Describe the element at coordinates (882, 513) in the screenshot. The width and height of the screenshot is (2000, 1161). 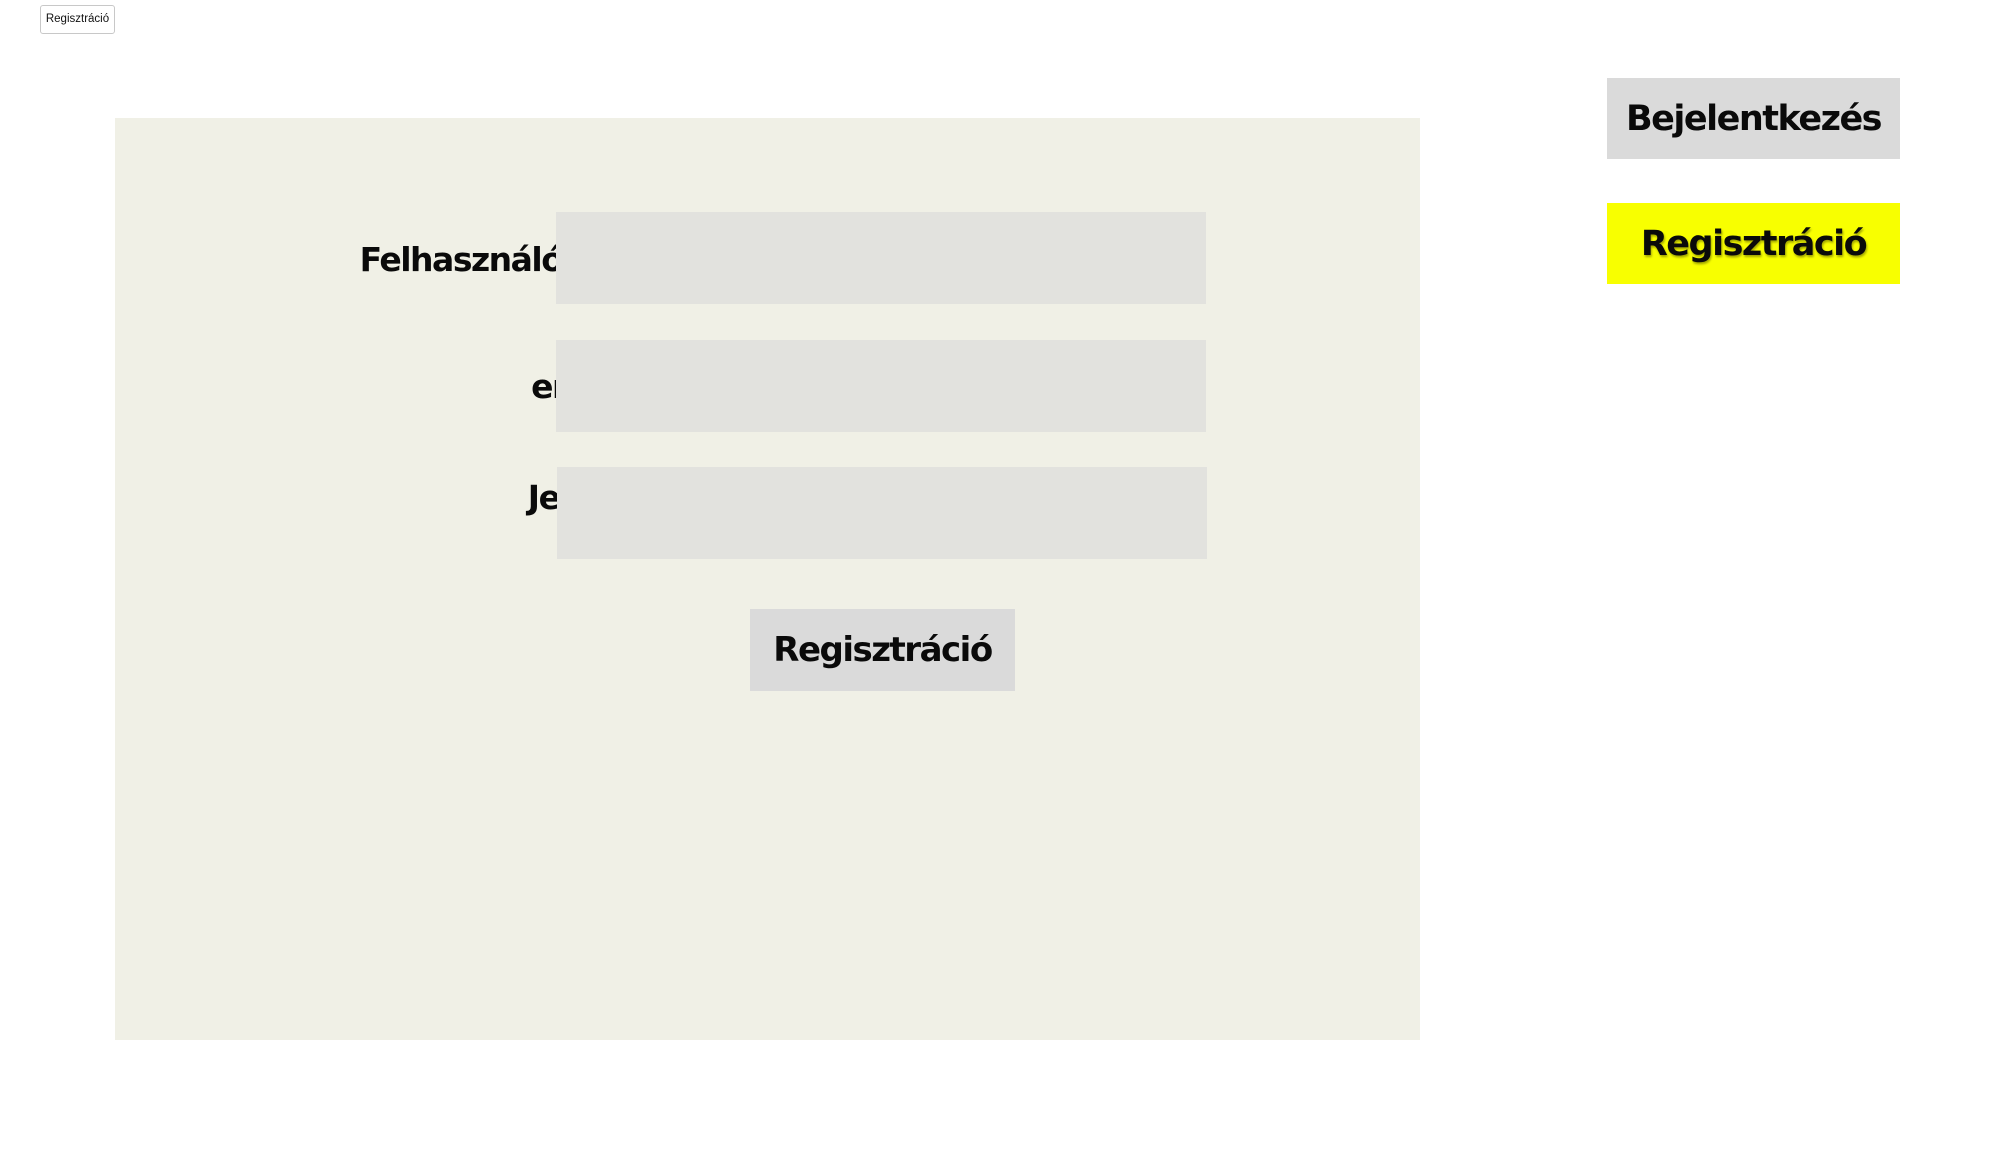
I see `password-input` at that location.